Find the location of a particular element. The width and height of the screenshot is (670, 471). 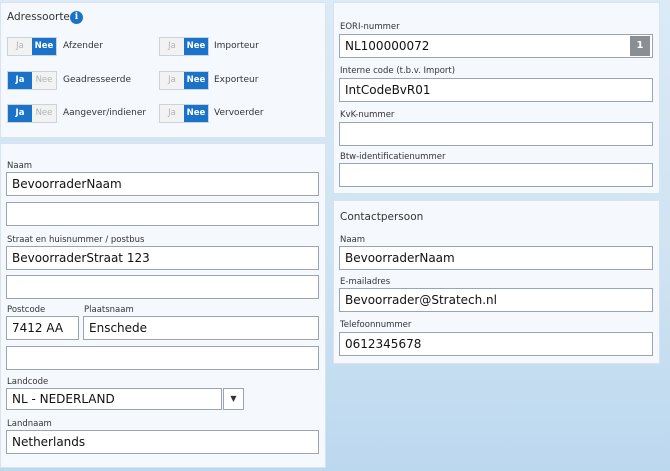

kvk-label: KvK-nummer is located at coordinates (367, 115).